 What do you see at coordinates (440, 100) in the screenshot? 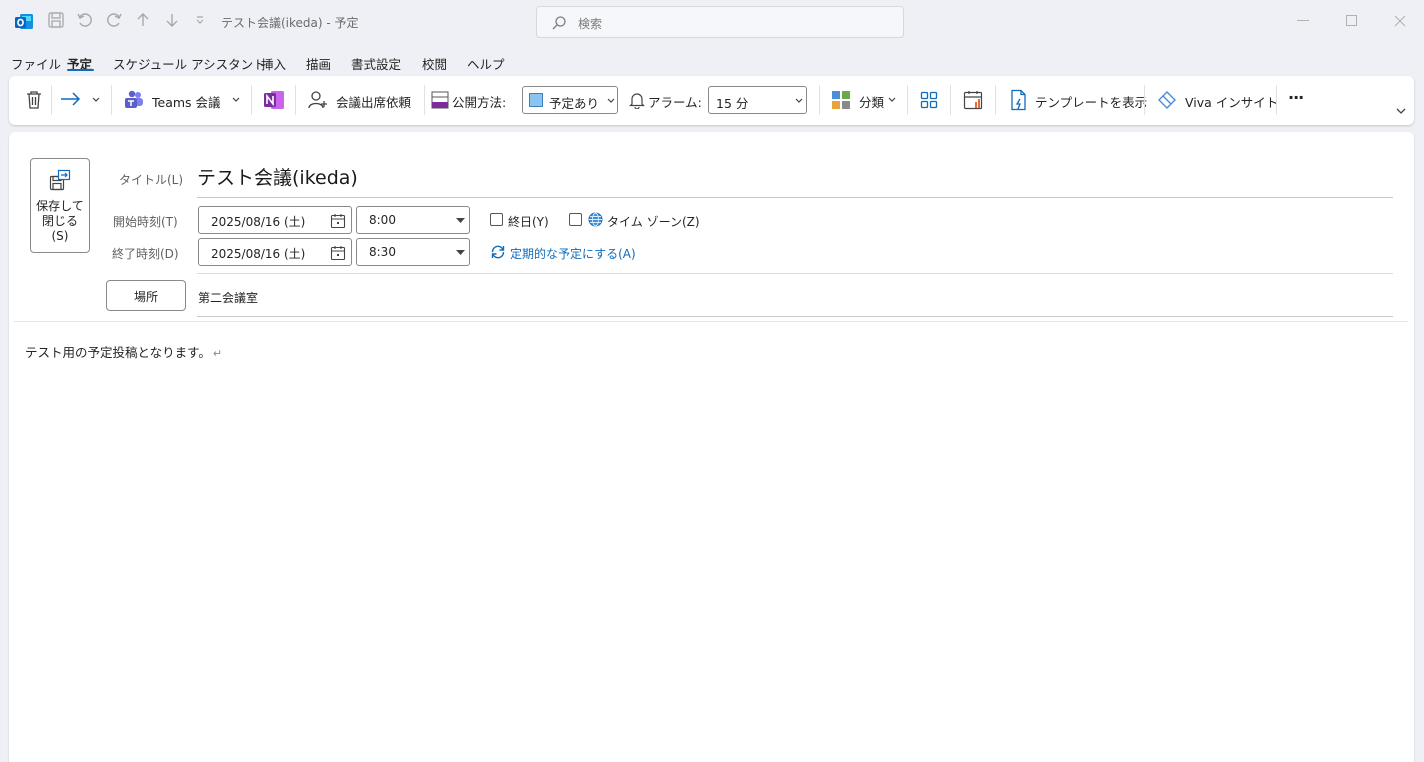
I see `show-as-icon` at bounding box center [440, 100].